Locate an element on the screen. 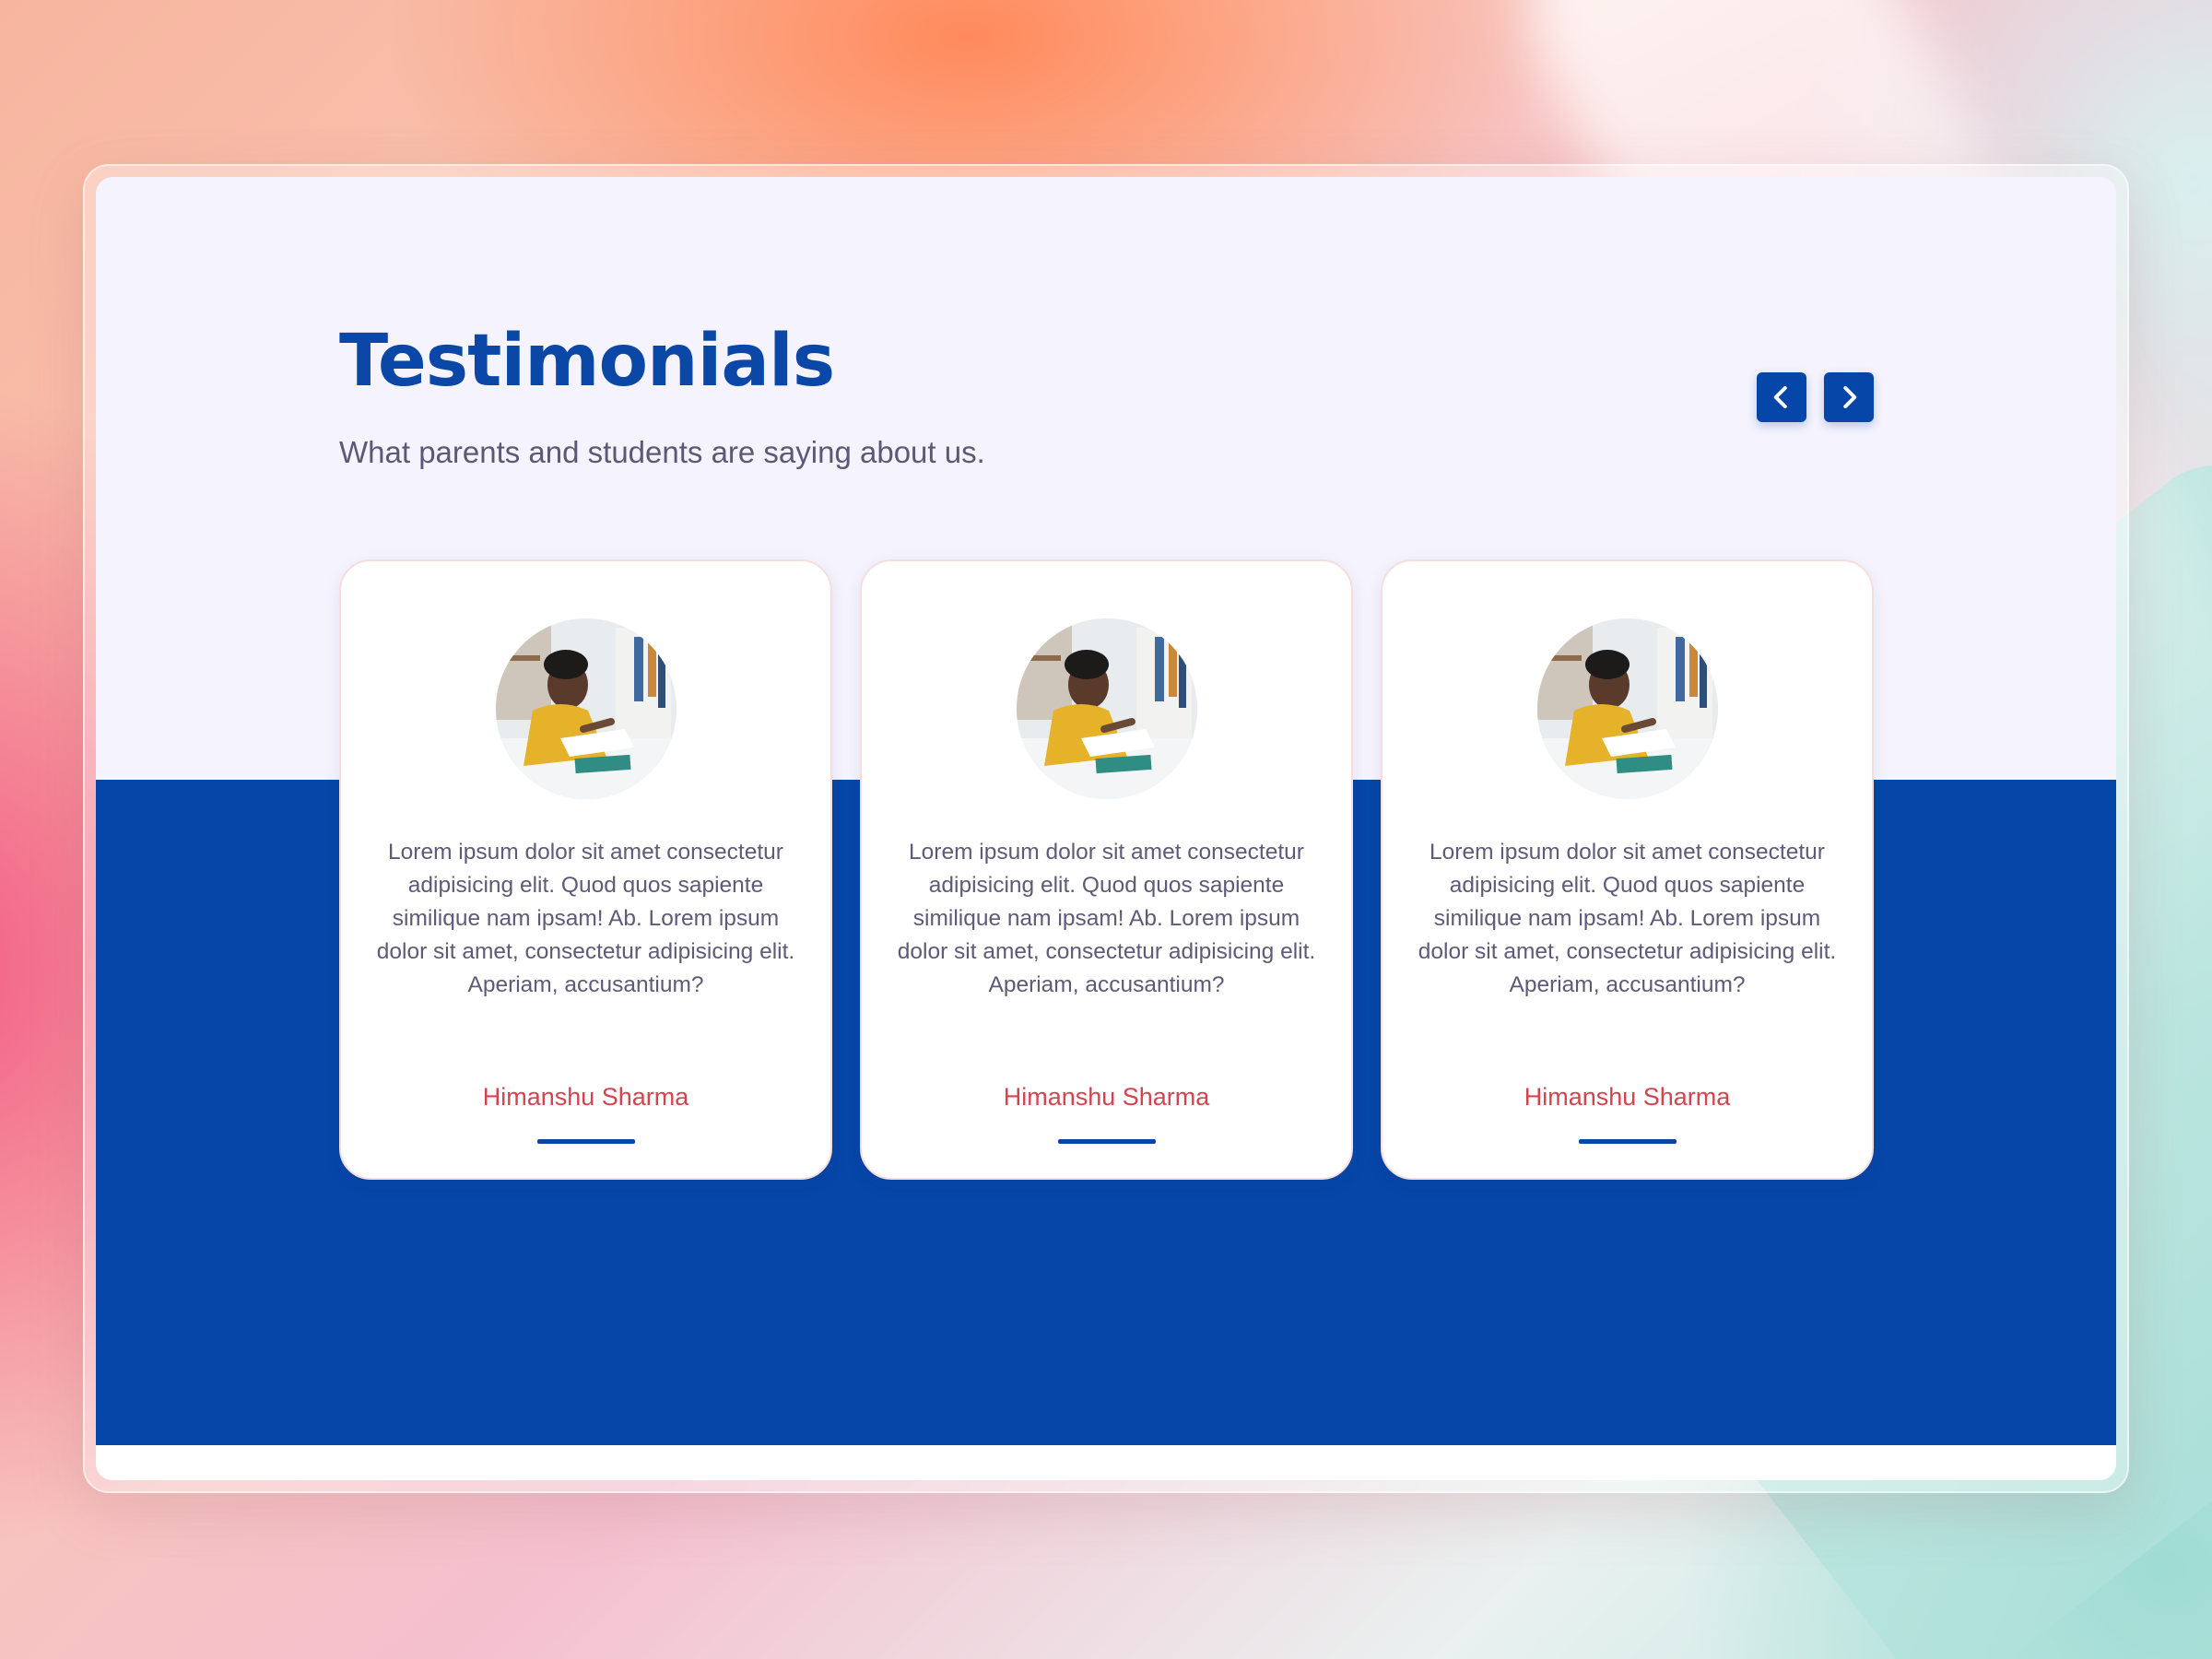 This screenshot has height=1659, width=2212. chevron-right-icon is located at coordinates (1850, 397).